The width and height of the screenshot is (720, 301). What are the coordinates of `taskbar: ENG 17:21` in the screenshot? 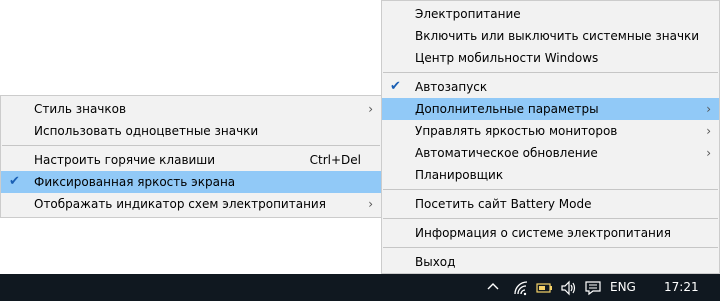 It's located at (360, 287).